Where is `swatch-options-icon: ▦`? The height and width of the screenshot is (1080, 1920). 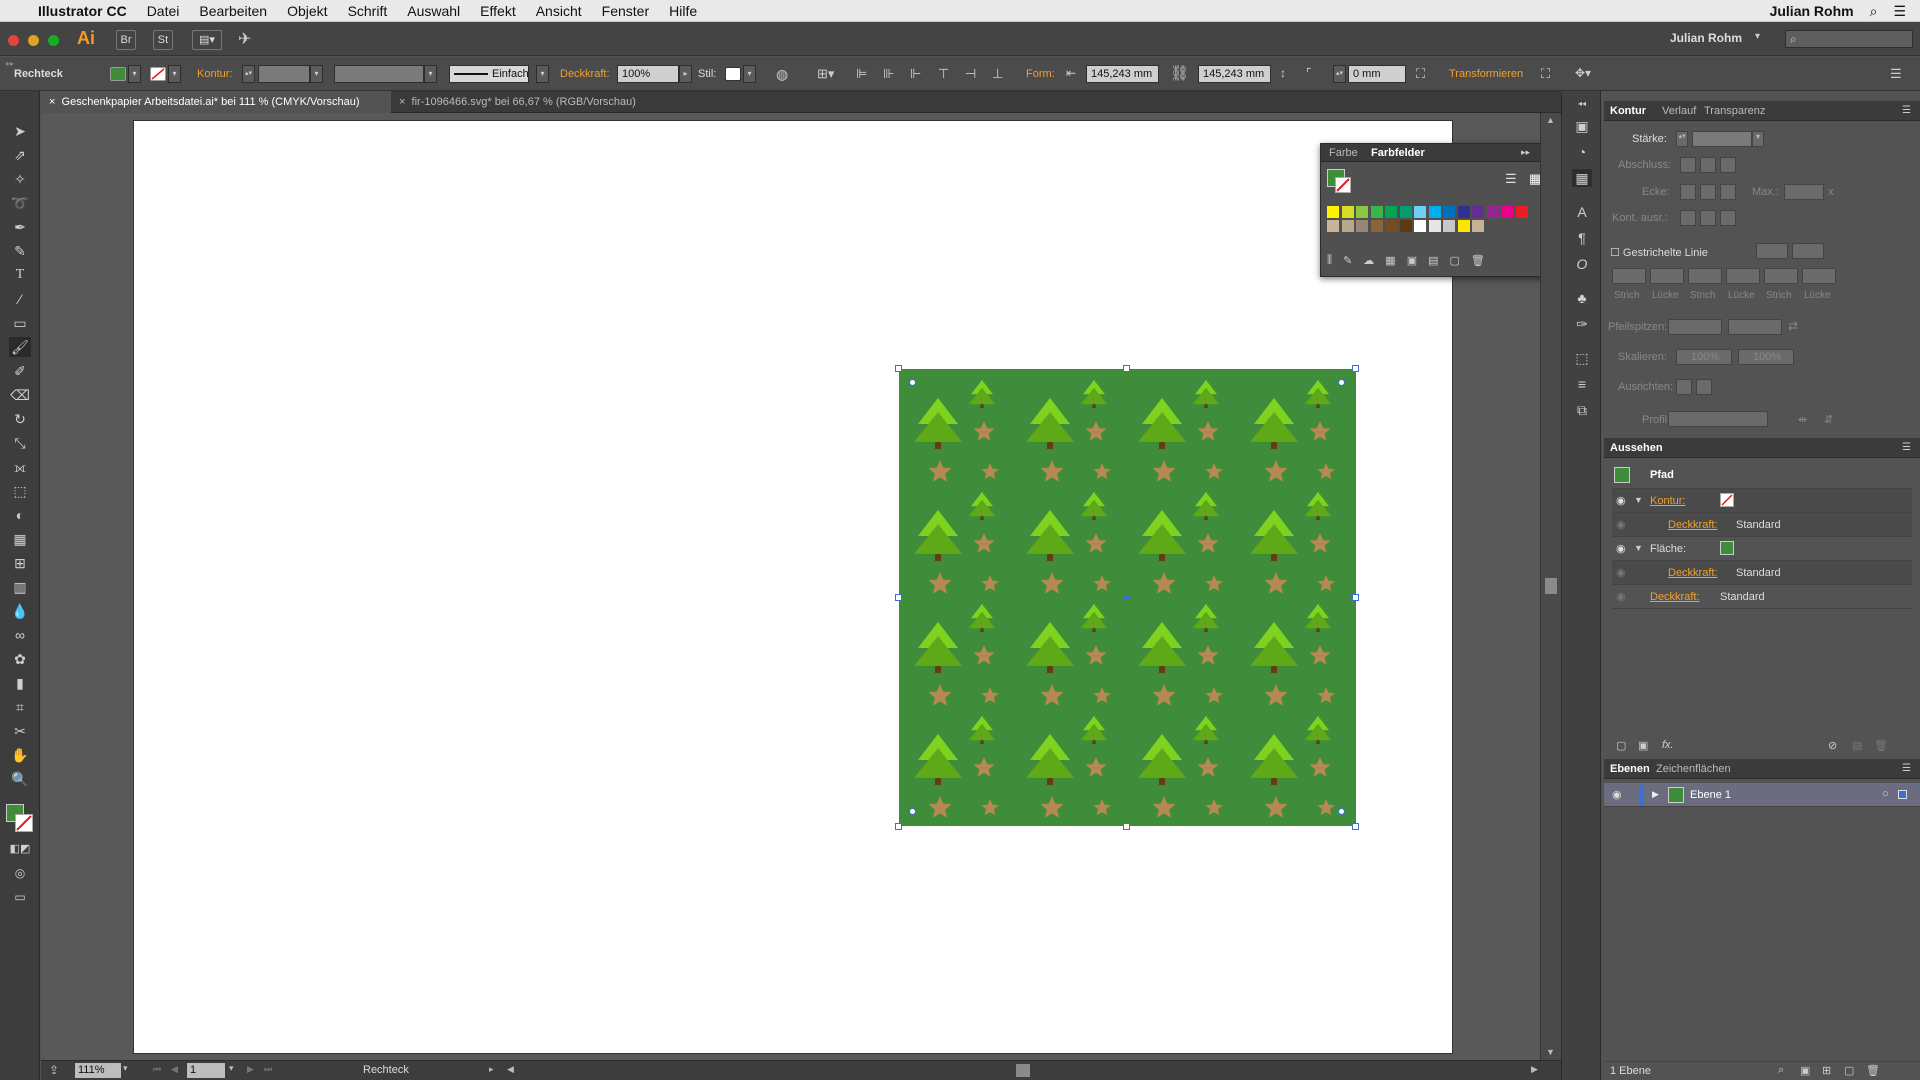
swatch-options-icon: ▦ is located at coordinates (1390, 262).